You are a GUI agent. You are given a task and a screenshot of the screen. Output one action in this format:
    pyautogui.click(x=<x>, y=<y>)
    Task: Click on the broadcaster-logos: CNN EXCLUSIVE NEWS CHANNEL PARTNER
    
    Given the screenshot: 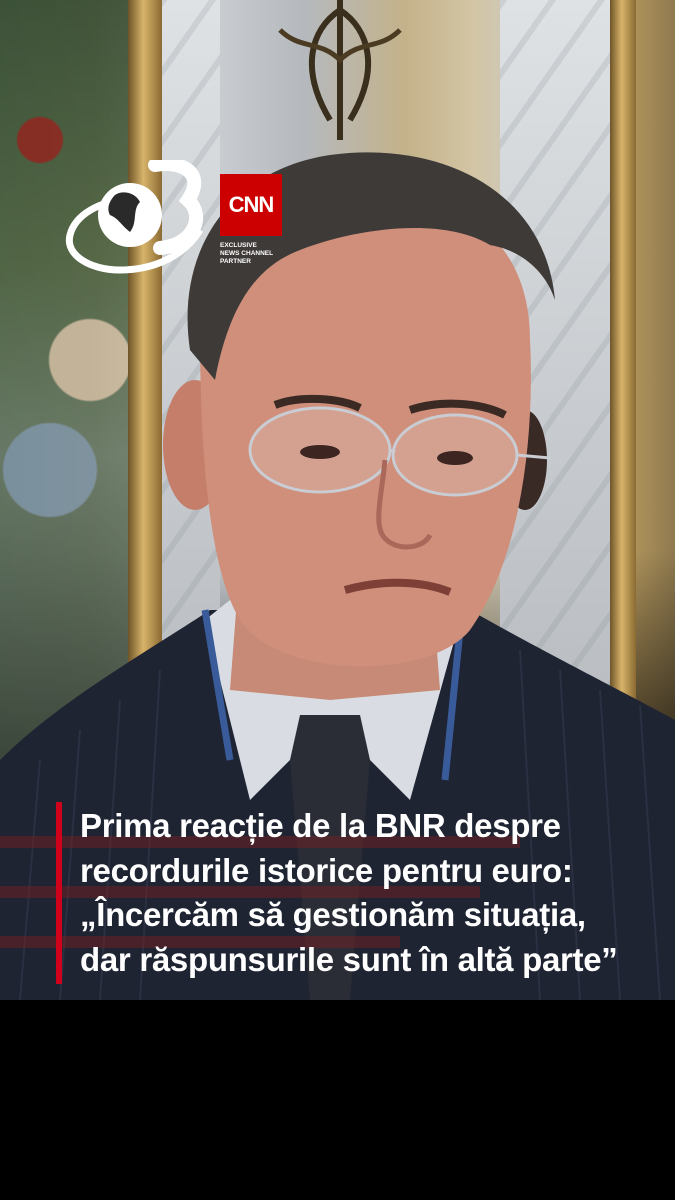 What is the action you would take?
    pyautogui.click(x=180, y=220)
    